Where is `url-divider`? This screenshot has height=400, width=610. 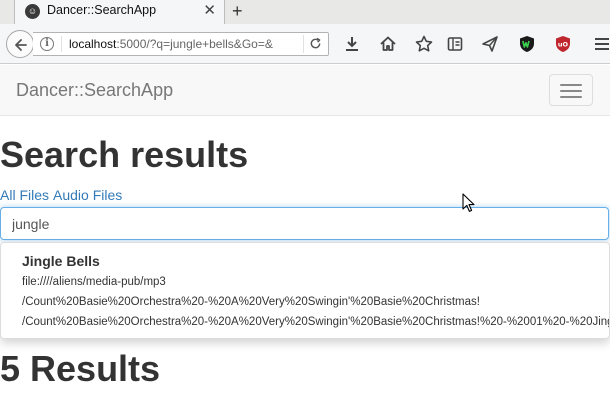
url-divider is located at coordinates (61, 44).